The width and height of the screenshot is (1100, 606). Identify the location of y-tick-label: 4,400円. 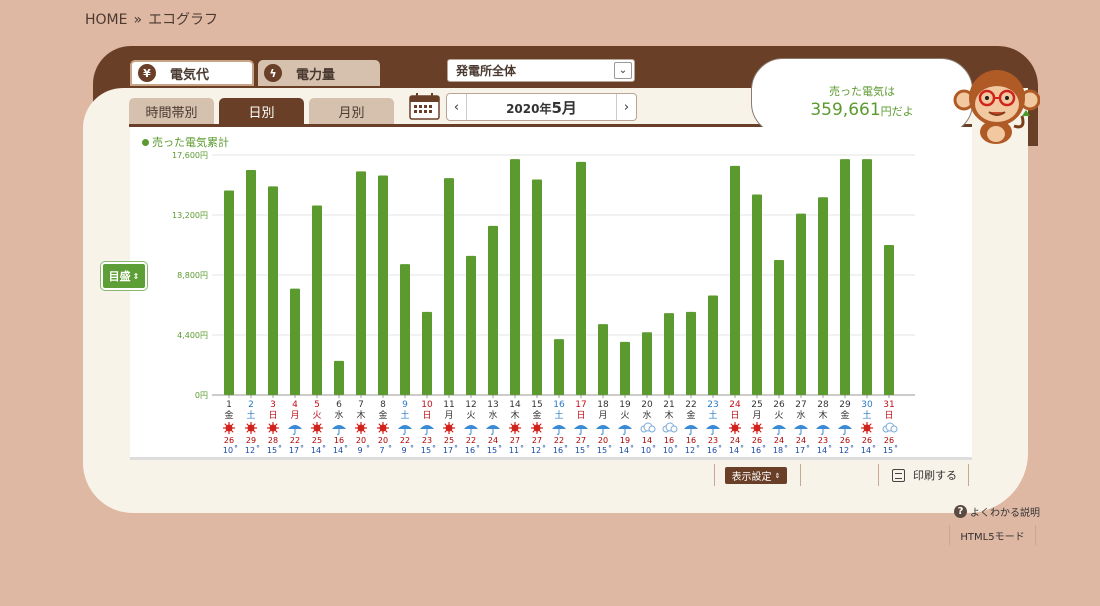
(192, 335).